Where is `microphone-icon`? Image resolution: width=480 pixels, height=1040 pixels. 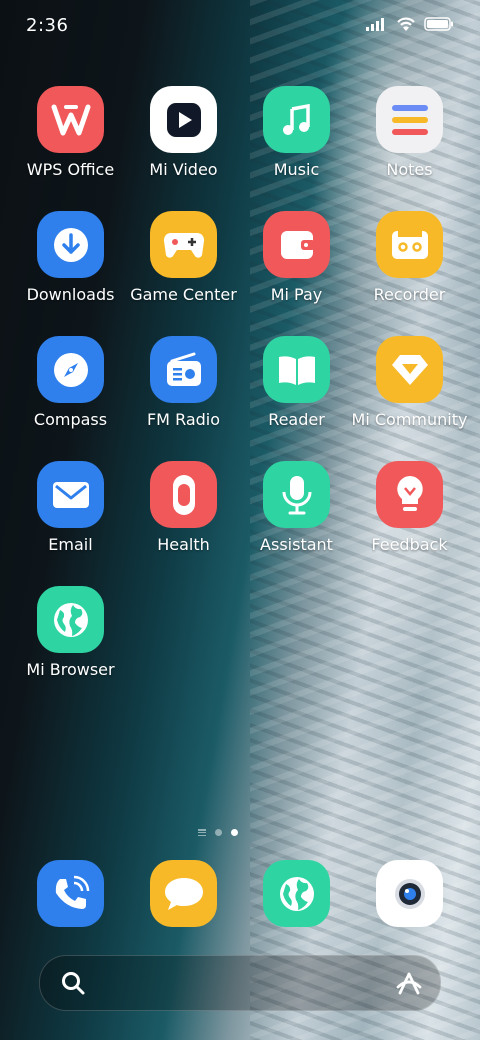
microphone-icon is located at coordinates (296, 494).